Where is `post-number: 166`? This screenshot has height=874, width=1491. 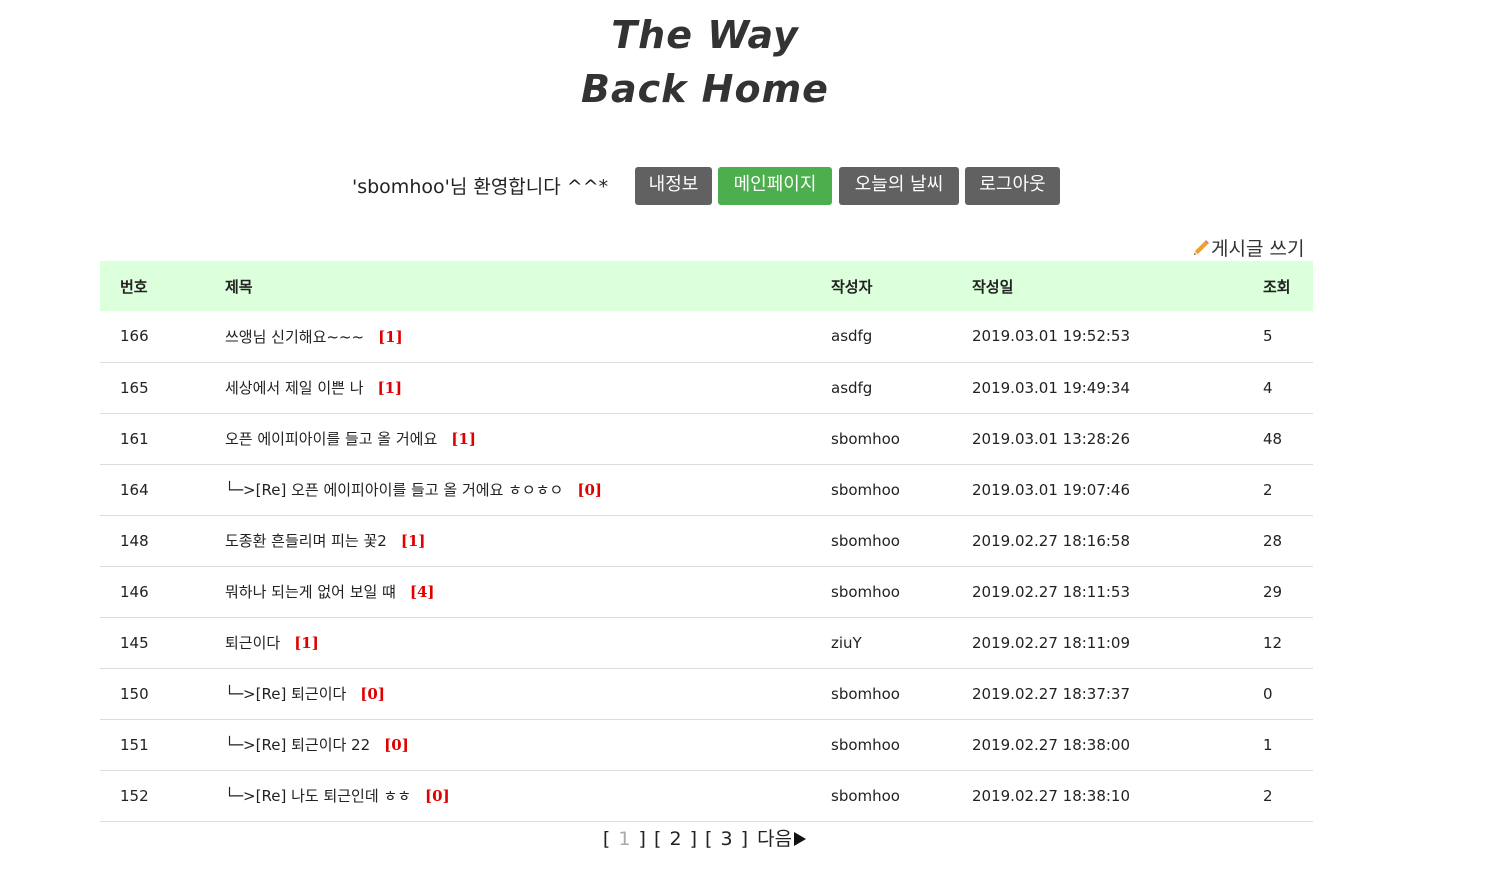 post-number: 166 is located at coordinates (134, 336).